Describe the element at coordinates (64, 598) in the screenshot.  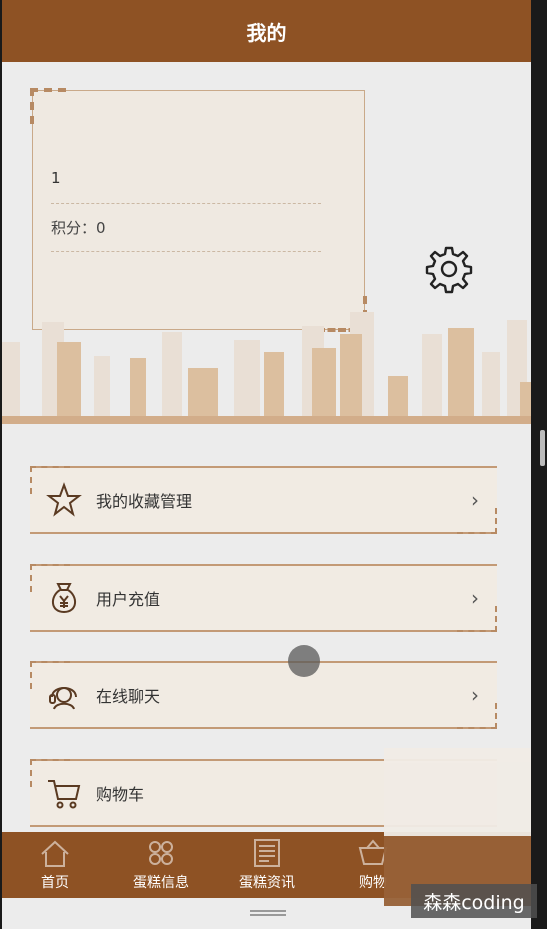
I see `money-bag-icon` at that location.